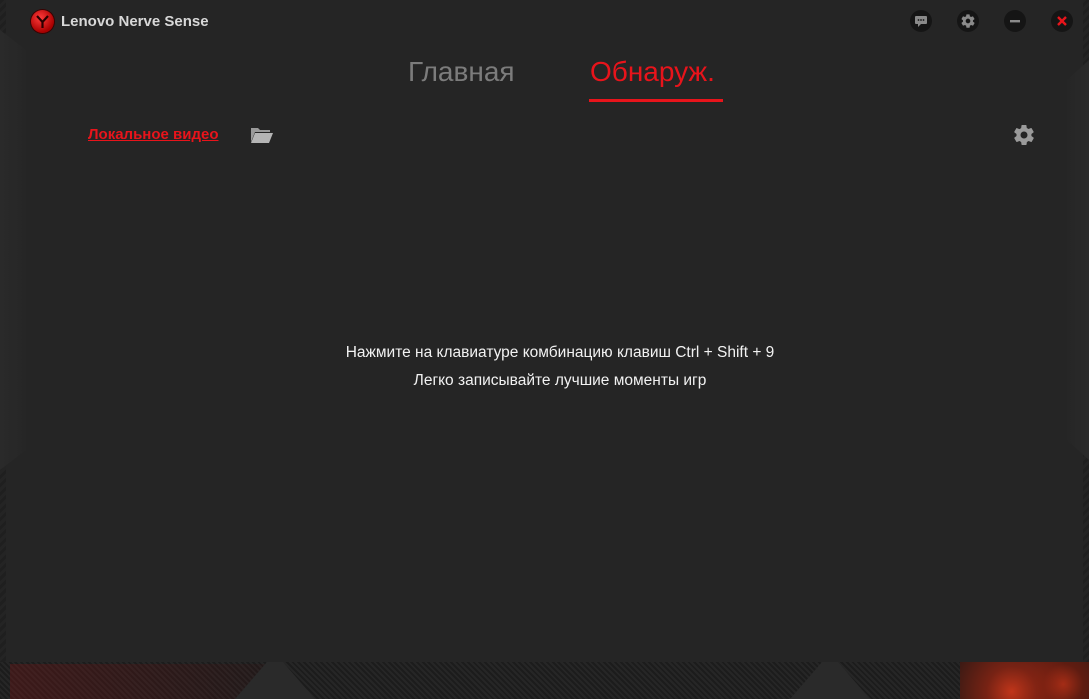 This screenshot has width=1089, height=699. I want to click on minimize-icon, so click(1015, 21).